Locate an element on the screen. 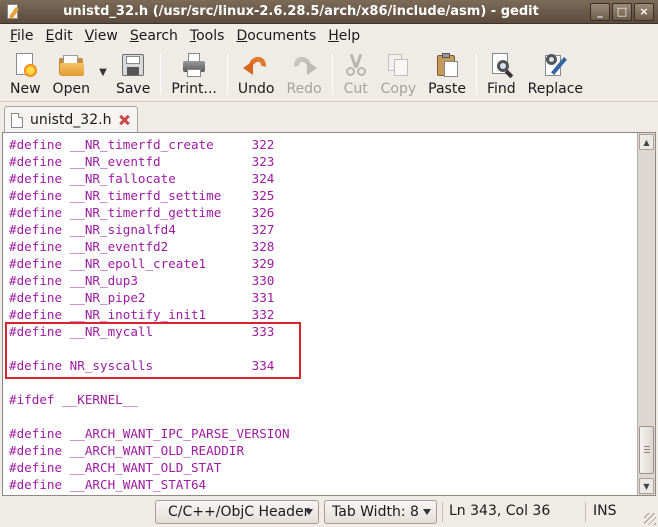 The height and width of the screenshot is (527, 658). code-line: #define __NR_timerfd_gettime 326 is located at coordinates (142, 212).